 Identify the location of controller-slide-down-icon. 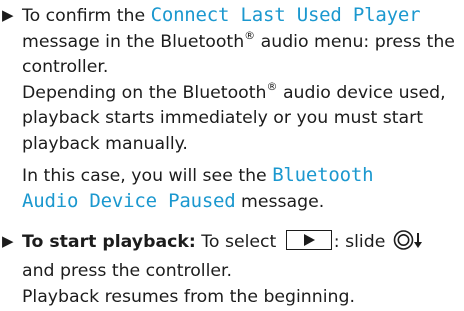
(408, 244).